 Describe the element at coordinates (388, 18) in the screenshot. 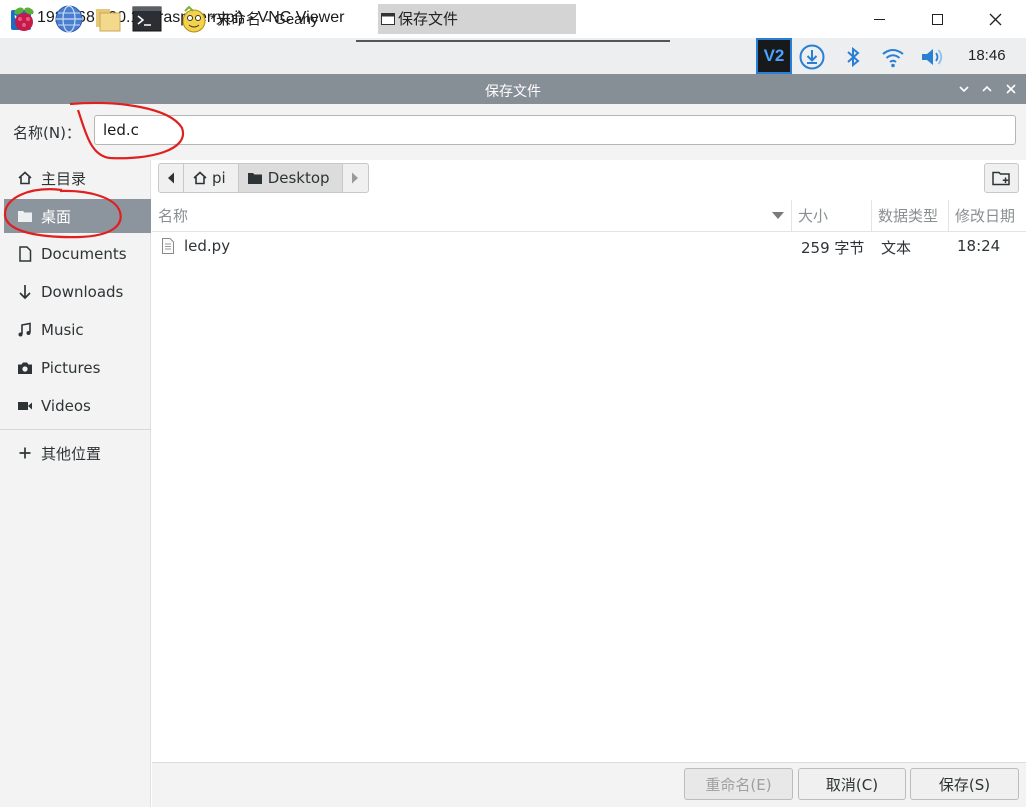

I see `window-icon` at that location.